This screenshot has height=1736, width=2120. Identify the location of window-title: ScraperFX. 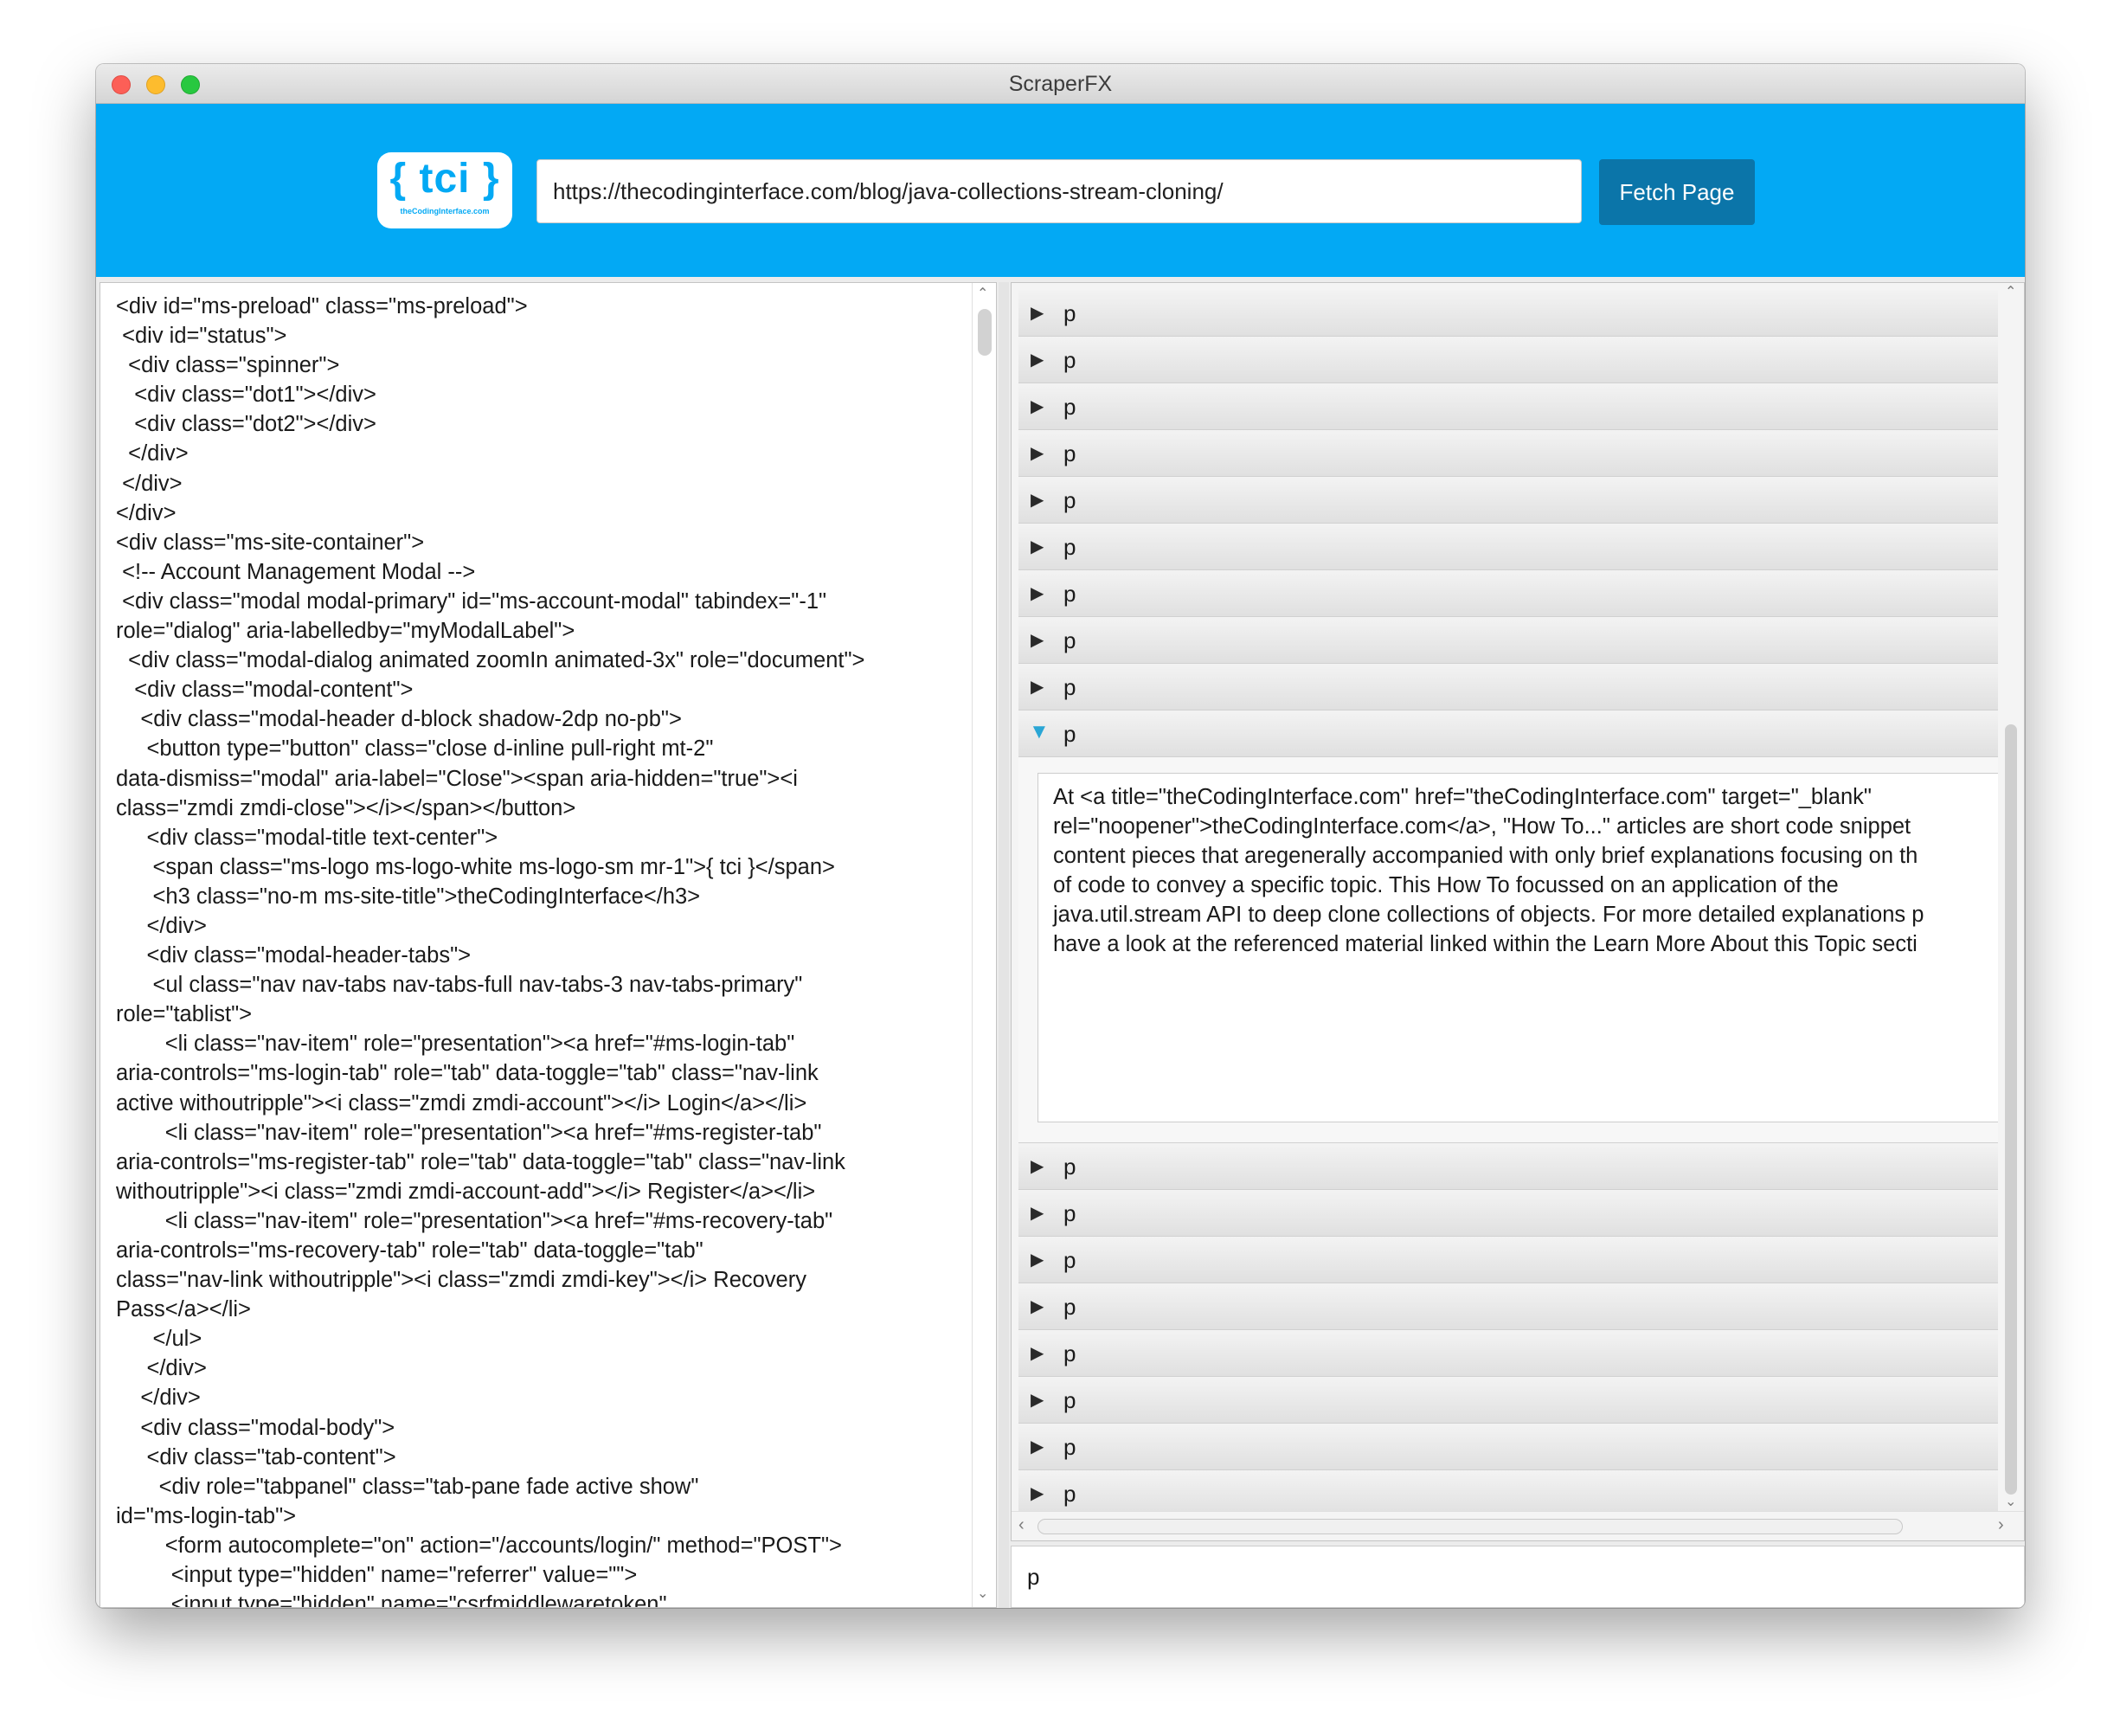
(1060, 84).